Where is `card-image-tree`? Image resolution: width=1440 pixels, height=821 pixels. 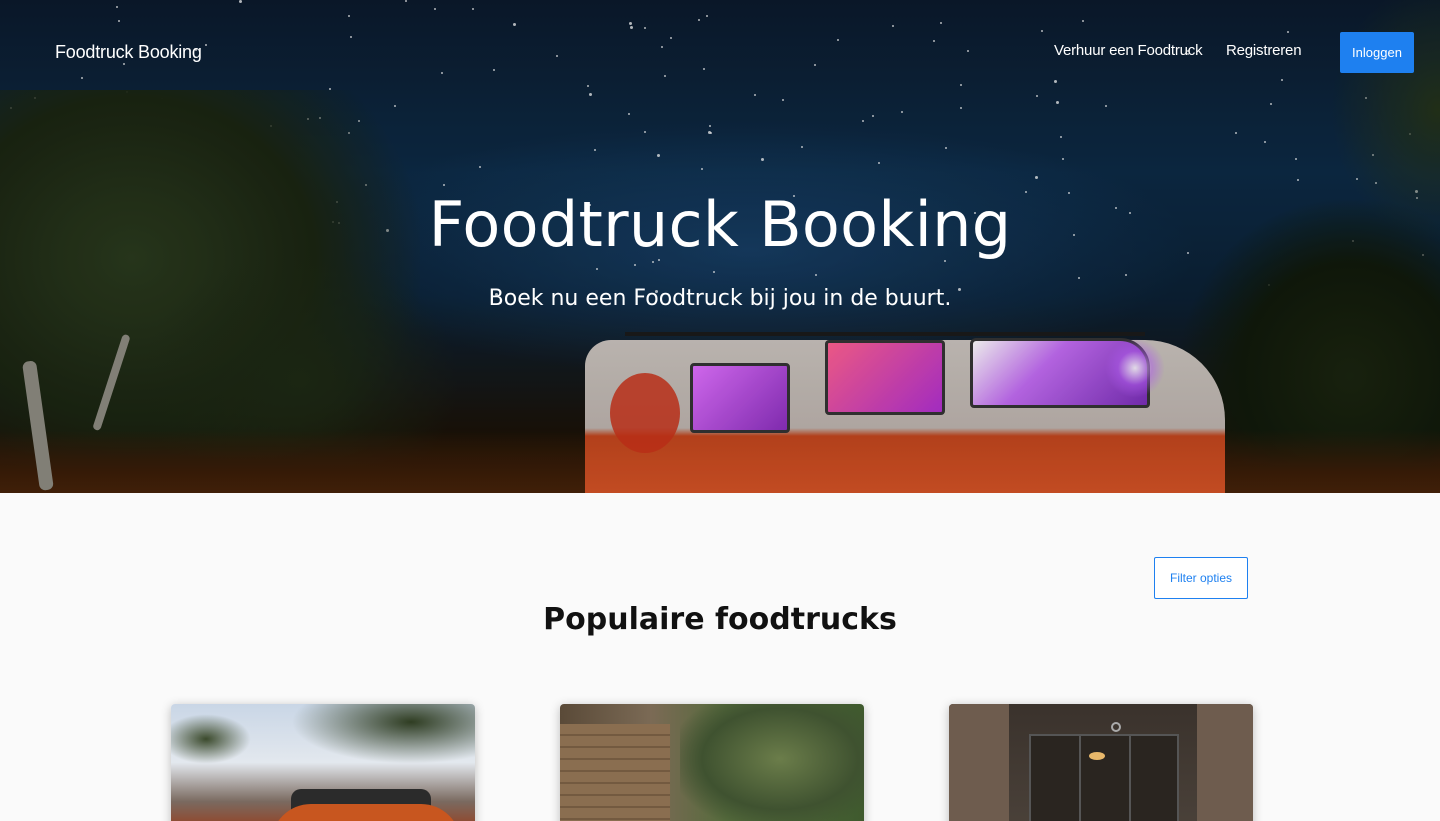
card-image-tree is located at coordinates (211, 739).